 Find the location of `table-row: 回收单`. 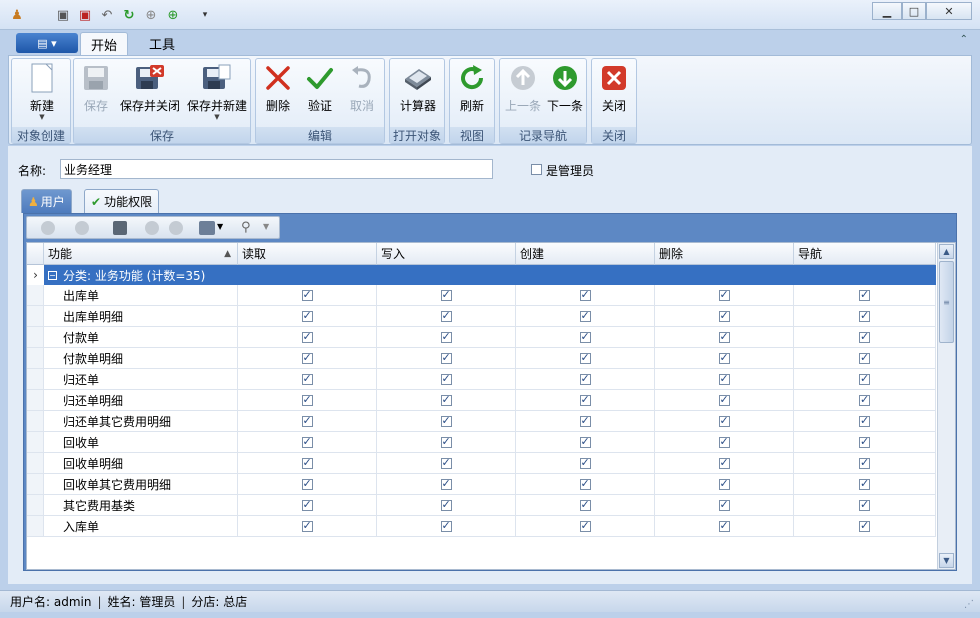

table-row: 回收单 is located at coordinates (481, 442).